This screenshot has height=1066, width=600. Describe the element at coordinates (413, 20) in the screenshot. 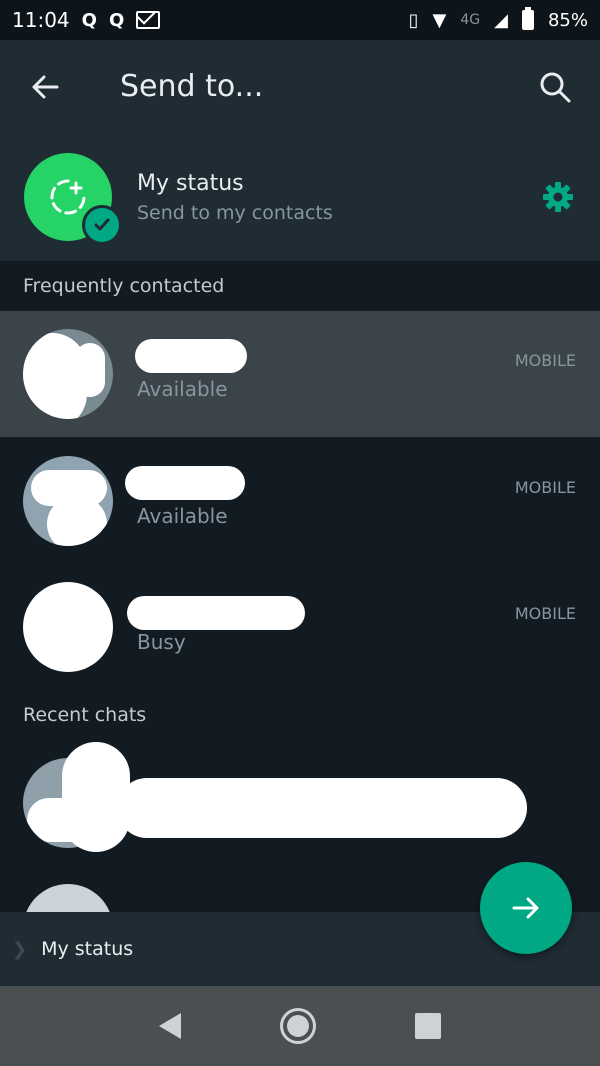

I see `vibrate-icon: ▯` at that location.